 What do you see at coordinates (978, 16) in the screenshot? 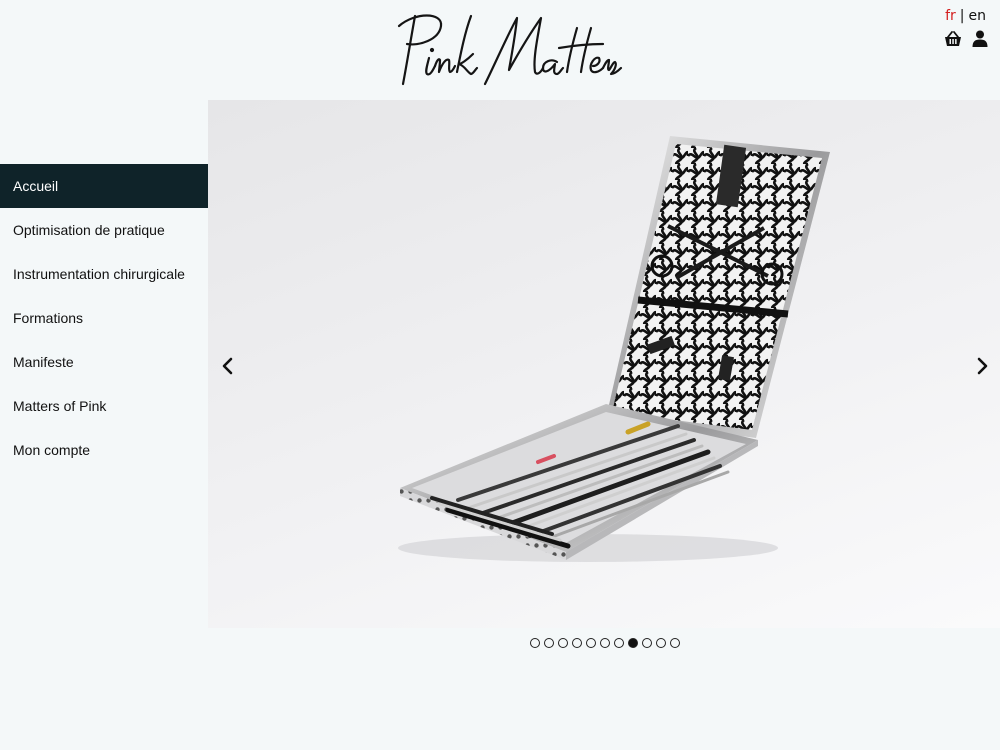
I see `lang-en-link: en` at bounding box center [978, 16].